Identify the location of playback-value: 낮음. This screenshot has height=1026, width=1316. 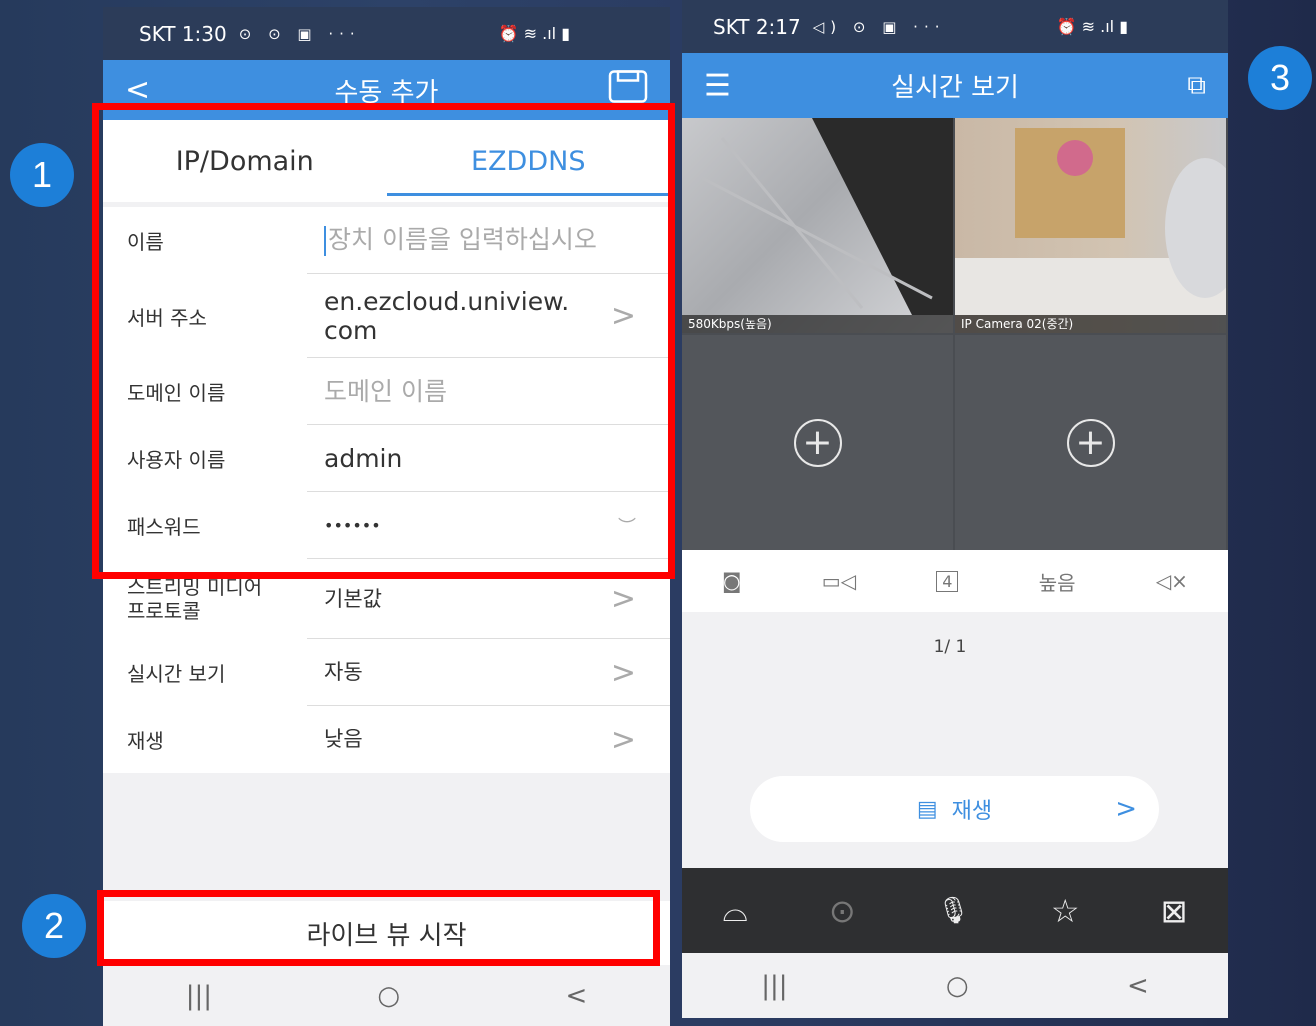
(343, 739).